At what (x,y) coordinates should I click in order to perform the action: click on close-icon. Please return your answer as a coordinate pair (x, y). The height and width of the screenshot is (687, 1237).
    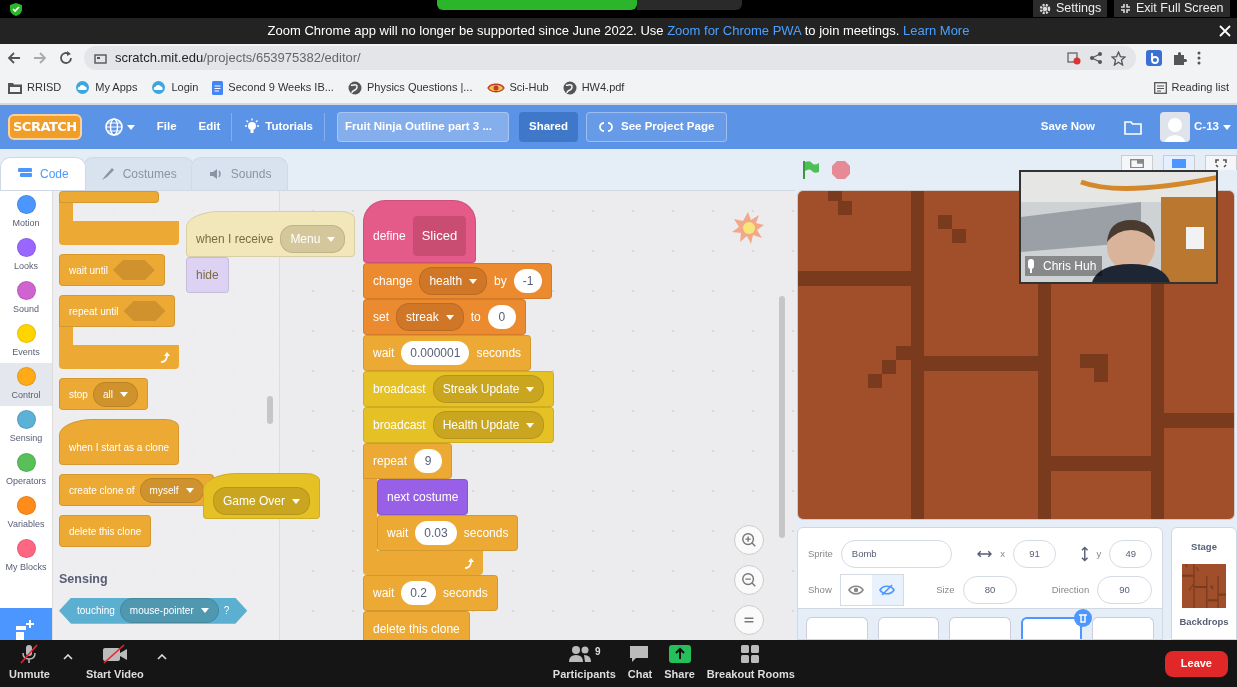
    Looking at the image, I should click on (1225, 31).